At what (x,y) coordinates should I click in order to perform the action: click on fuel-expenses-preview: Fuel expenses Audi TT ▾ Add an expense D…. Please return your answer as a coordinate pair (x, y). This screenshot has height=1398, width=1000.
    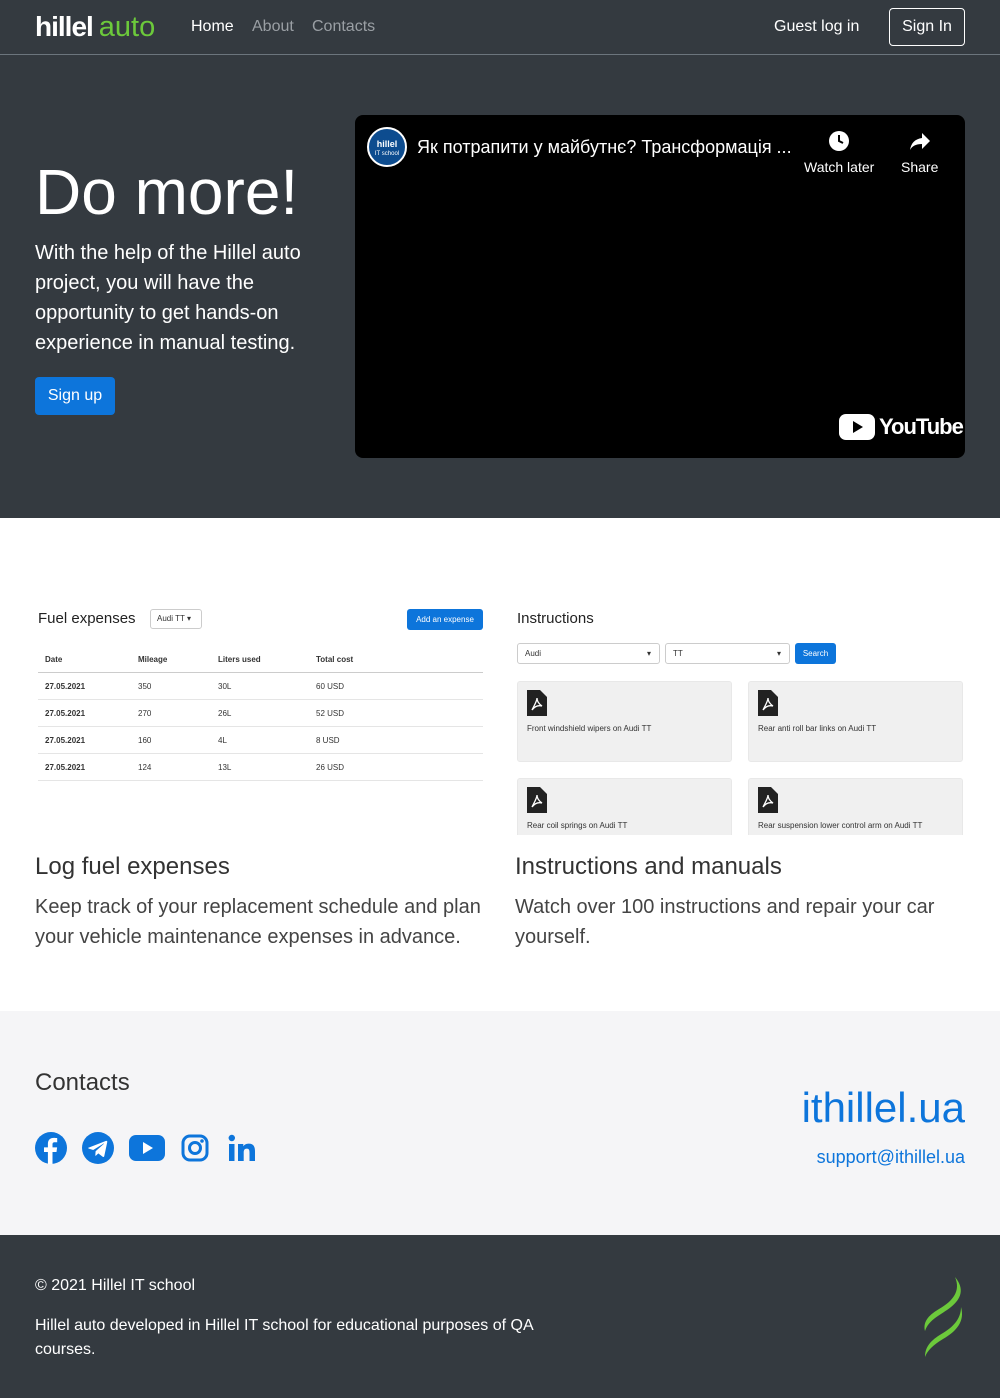
    Looking at the image, I should click on (260, 717).